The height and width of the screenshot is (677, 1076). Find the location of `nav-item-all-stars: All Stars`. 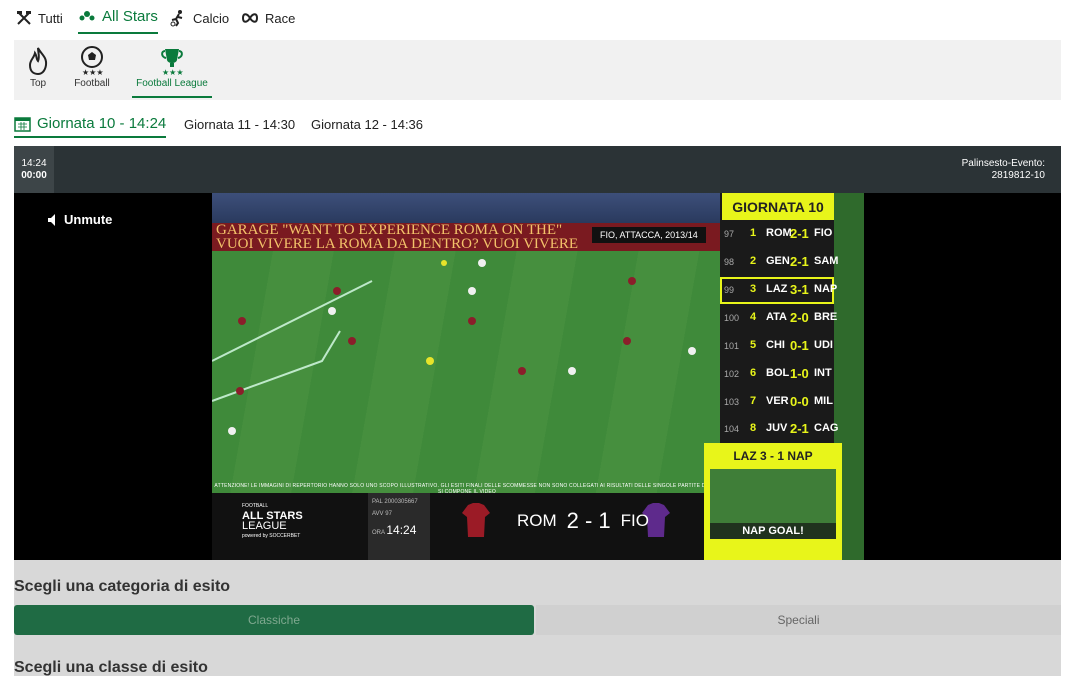

nav-item-all-stars: All Stars is located at coordinates (118, 17).